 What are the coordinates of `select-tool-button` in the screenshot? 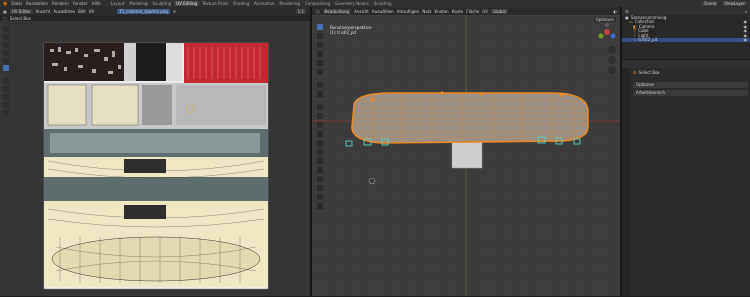 It's located at (6, 68).